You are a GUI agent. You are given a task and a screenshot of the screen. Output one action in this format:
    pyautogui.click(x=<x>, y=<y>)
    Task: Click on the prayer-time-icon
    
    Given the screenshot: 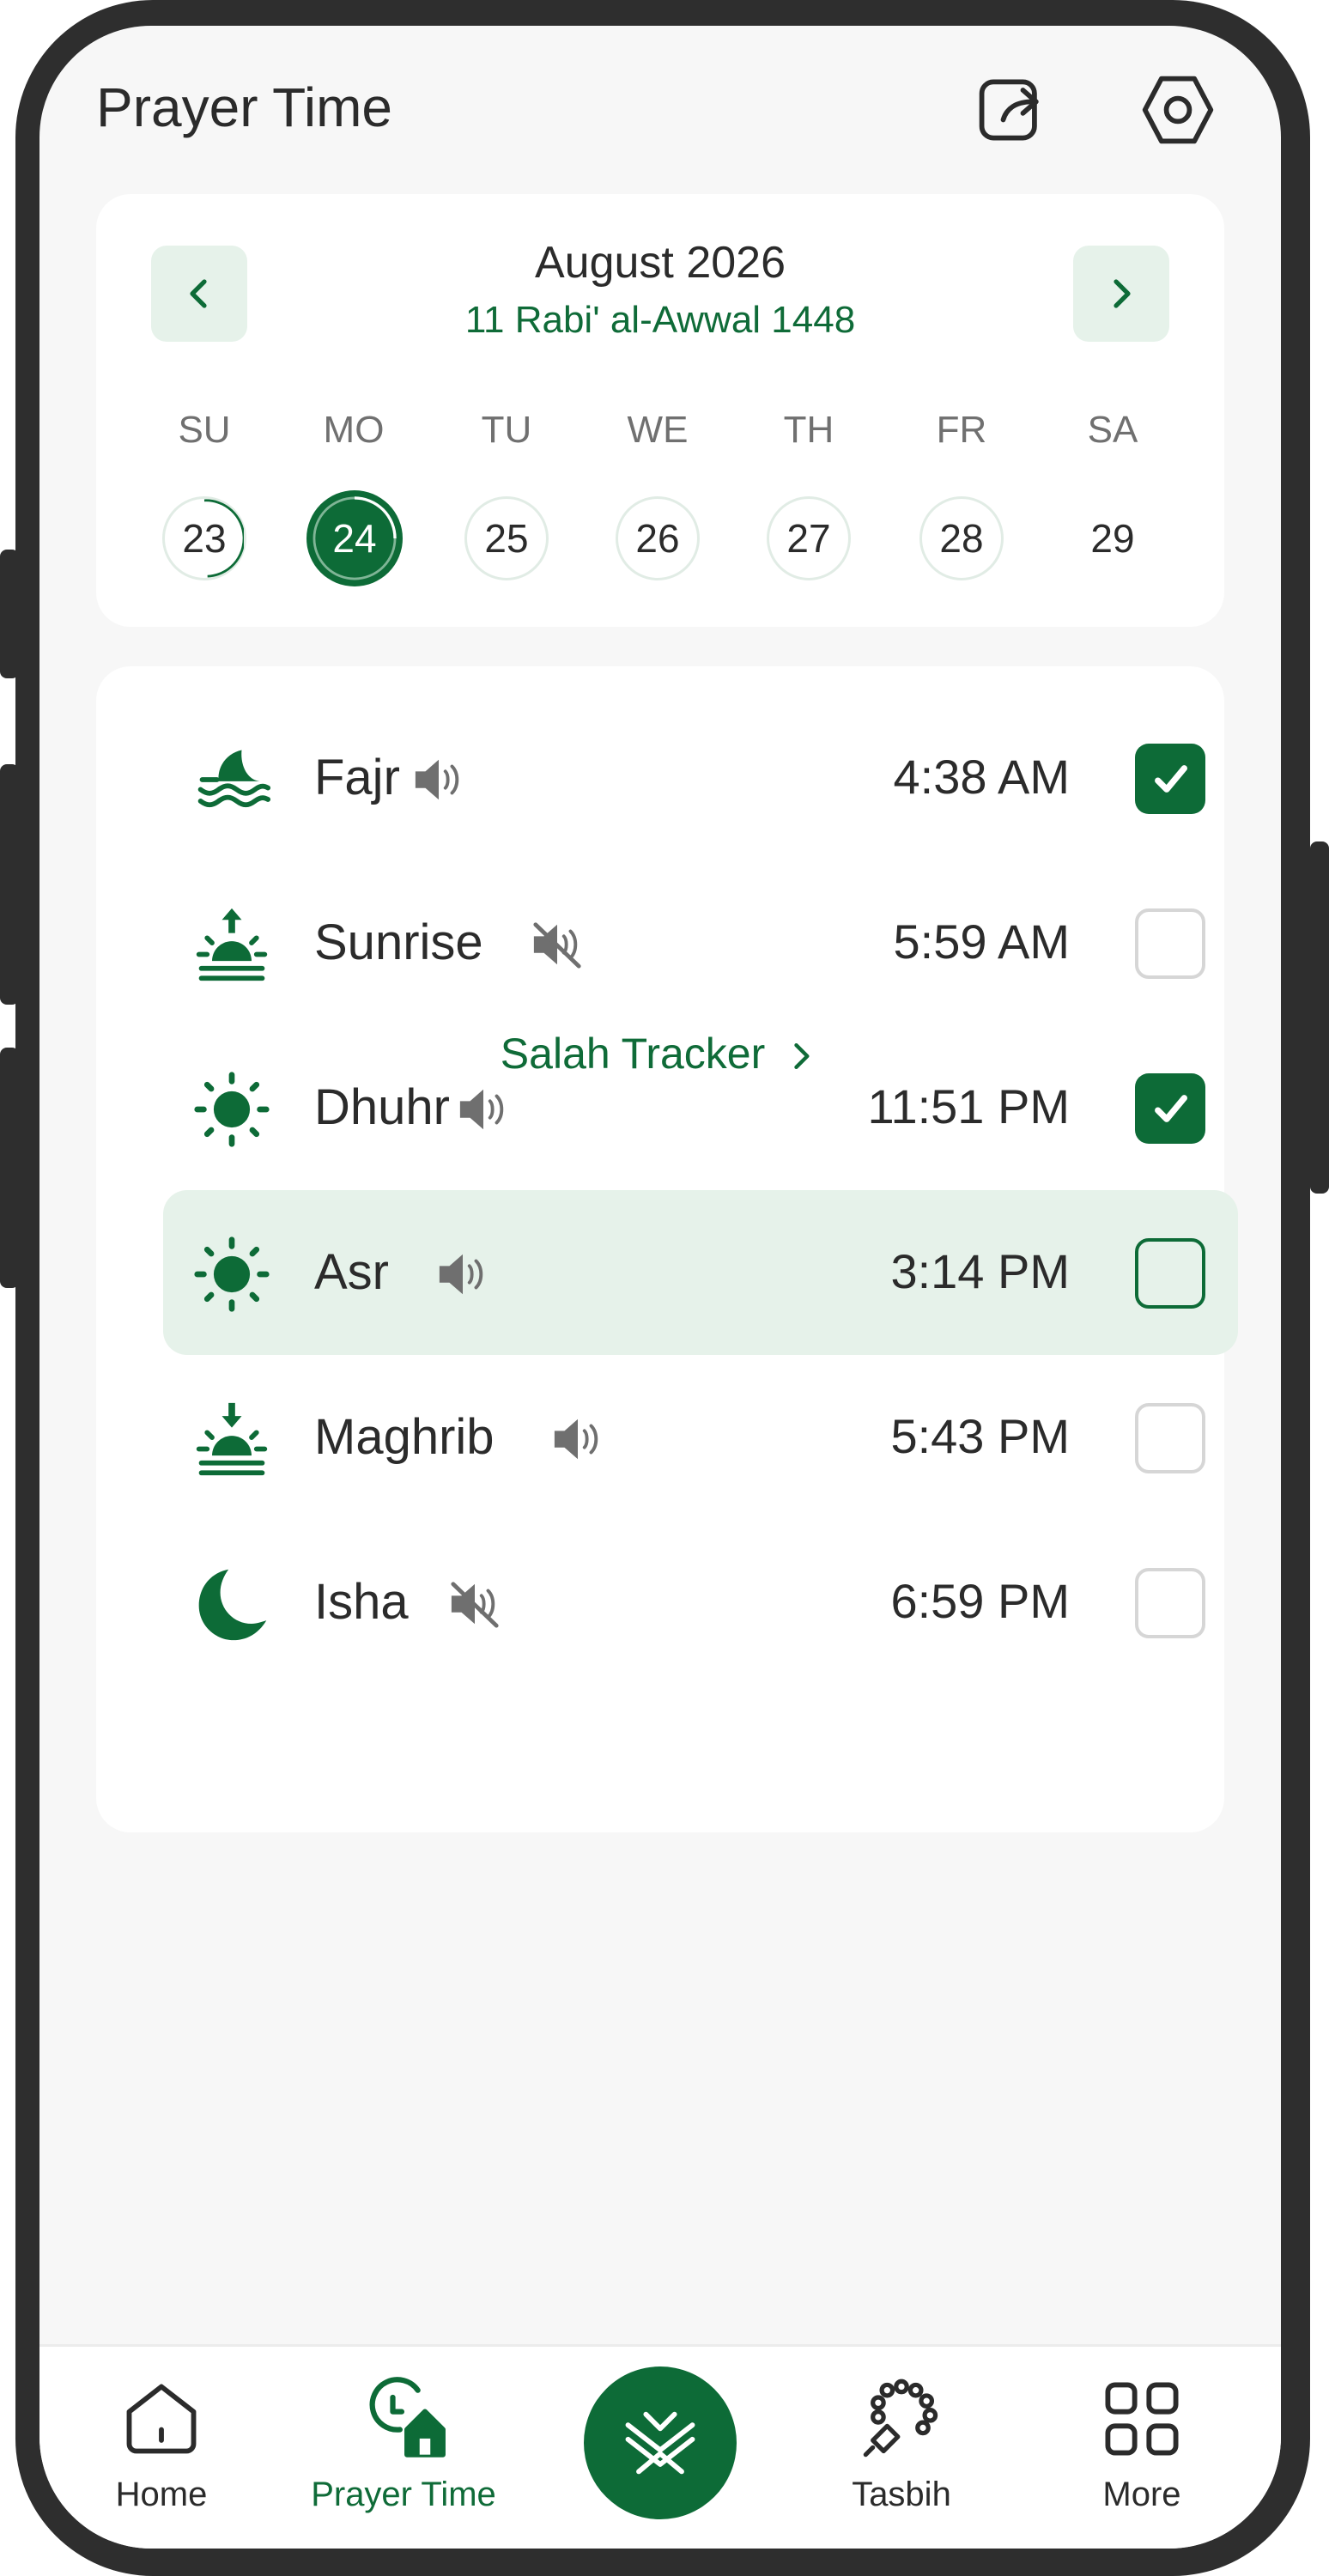 What is the action you would take?
    pyautogui.click(x=407, y=2418)
    